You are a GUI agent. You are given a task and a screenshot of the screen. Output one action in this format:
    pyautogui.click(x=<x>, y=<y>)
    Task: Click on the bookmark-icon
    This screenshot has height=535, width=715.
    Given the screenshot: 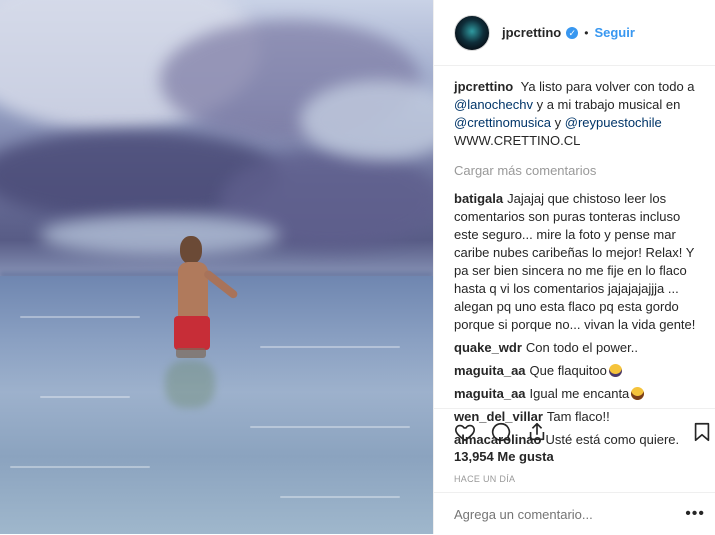 What is the action you would take?
    pyautogui.click(x=702, y=432)
    